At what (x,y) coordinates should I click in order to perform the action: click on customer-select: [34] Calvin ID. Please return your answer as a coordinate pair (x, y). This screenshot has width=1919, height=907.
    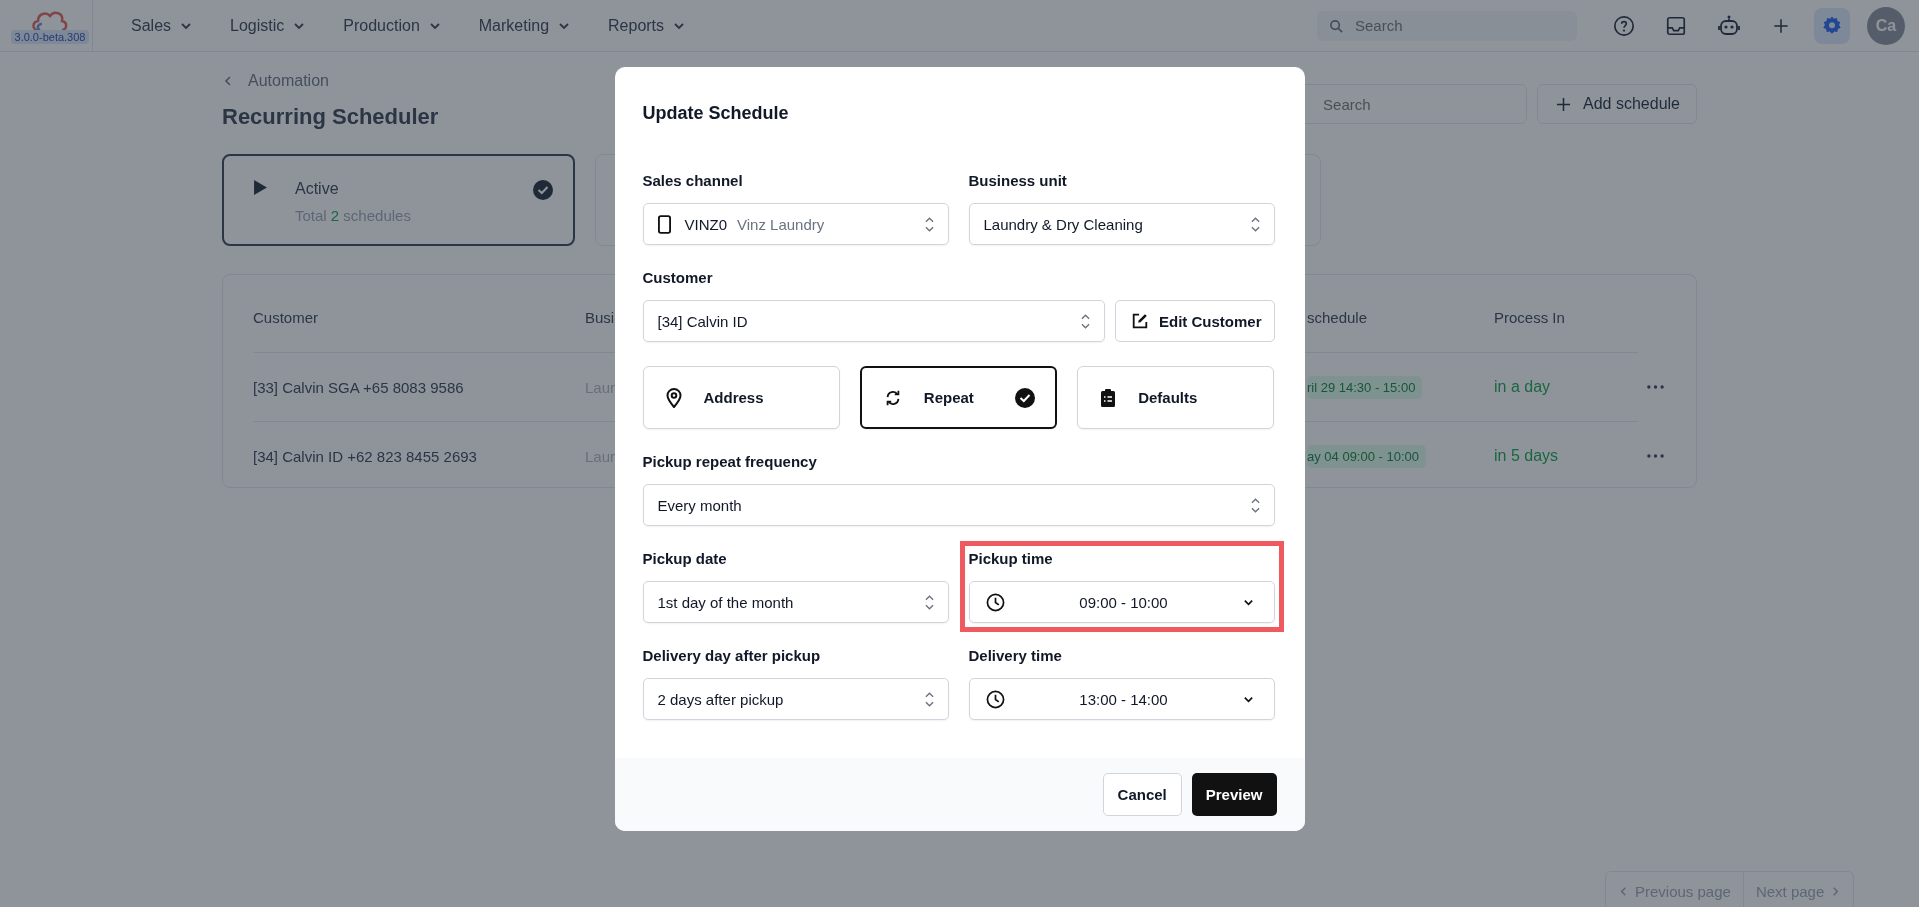
    Looking at the image, I should click on (873, 321).